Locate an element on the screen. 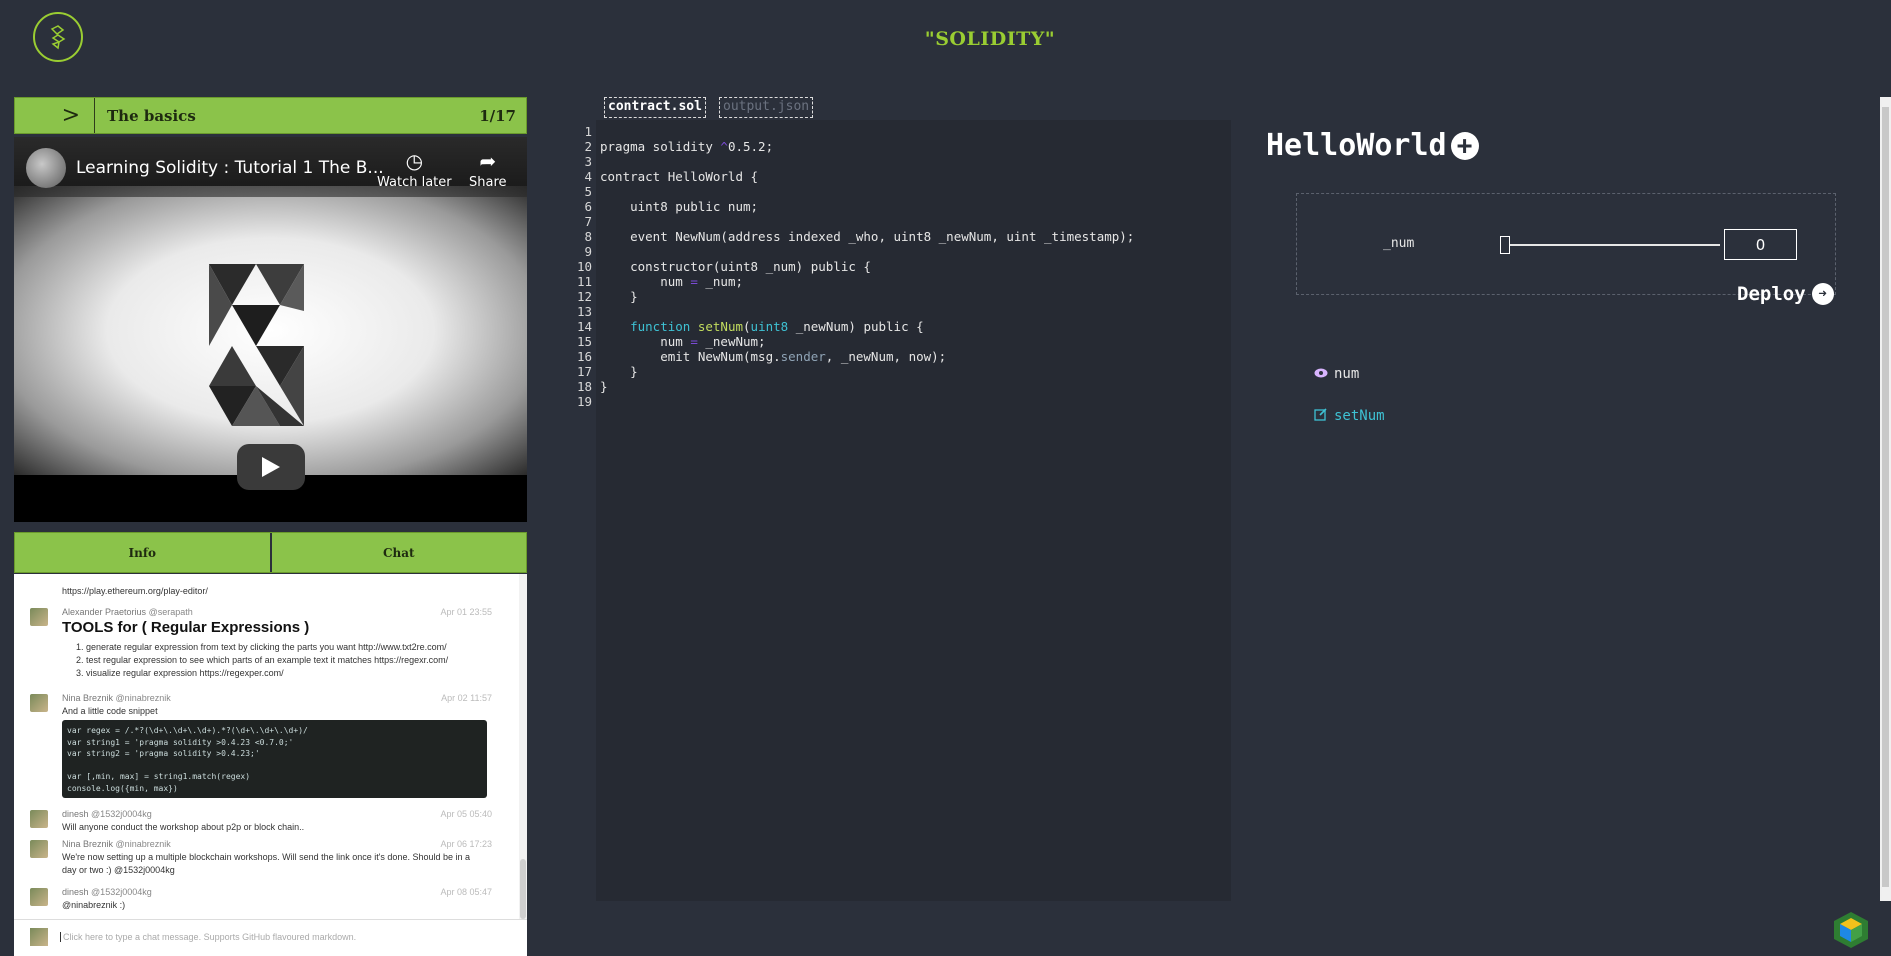  code-line: 17 } is located at coordinates (850, 371).